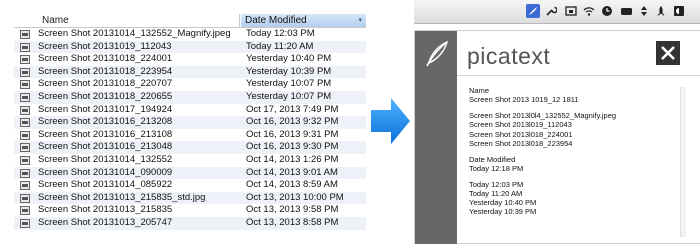  What do you see at coordinates (644, 11) in the screenshot?
I see `battery-icon` at bounding box center [644, 11].